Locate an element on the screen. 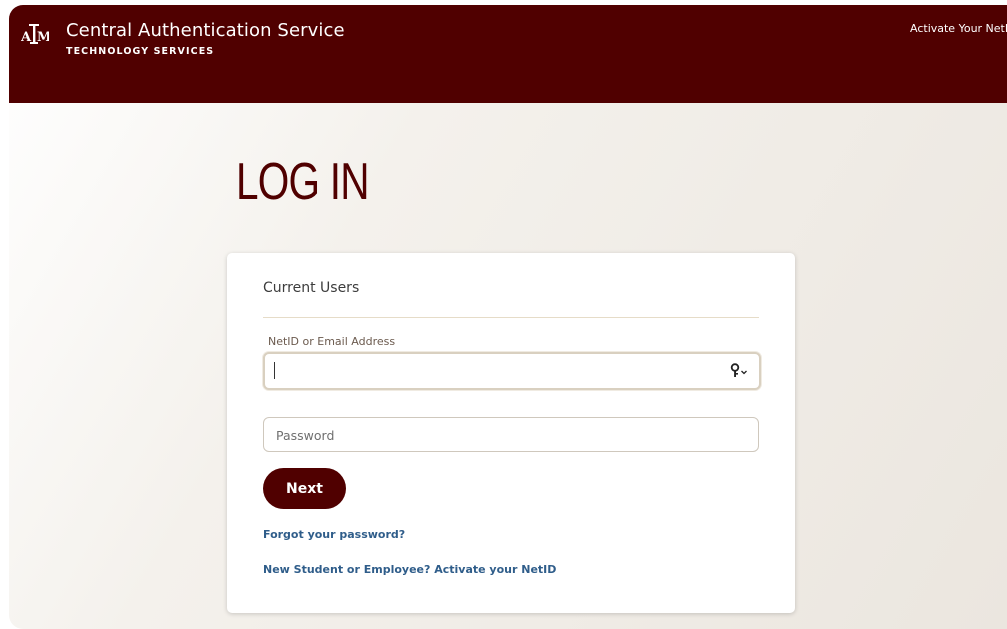  netid-field is located at coordinates (512, 371).